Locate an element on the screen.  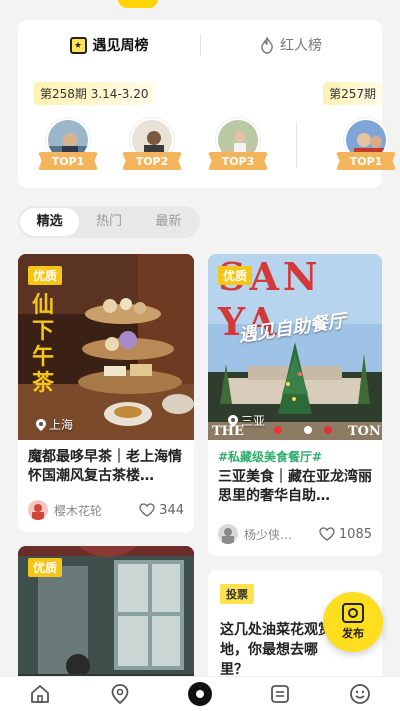
card-location-label: 上海 is located at coordinates (61, 425).